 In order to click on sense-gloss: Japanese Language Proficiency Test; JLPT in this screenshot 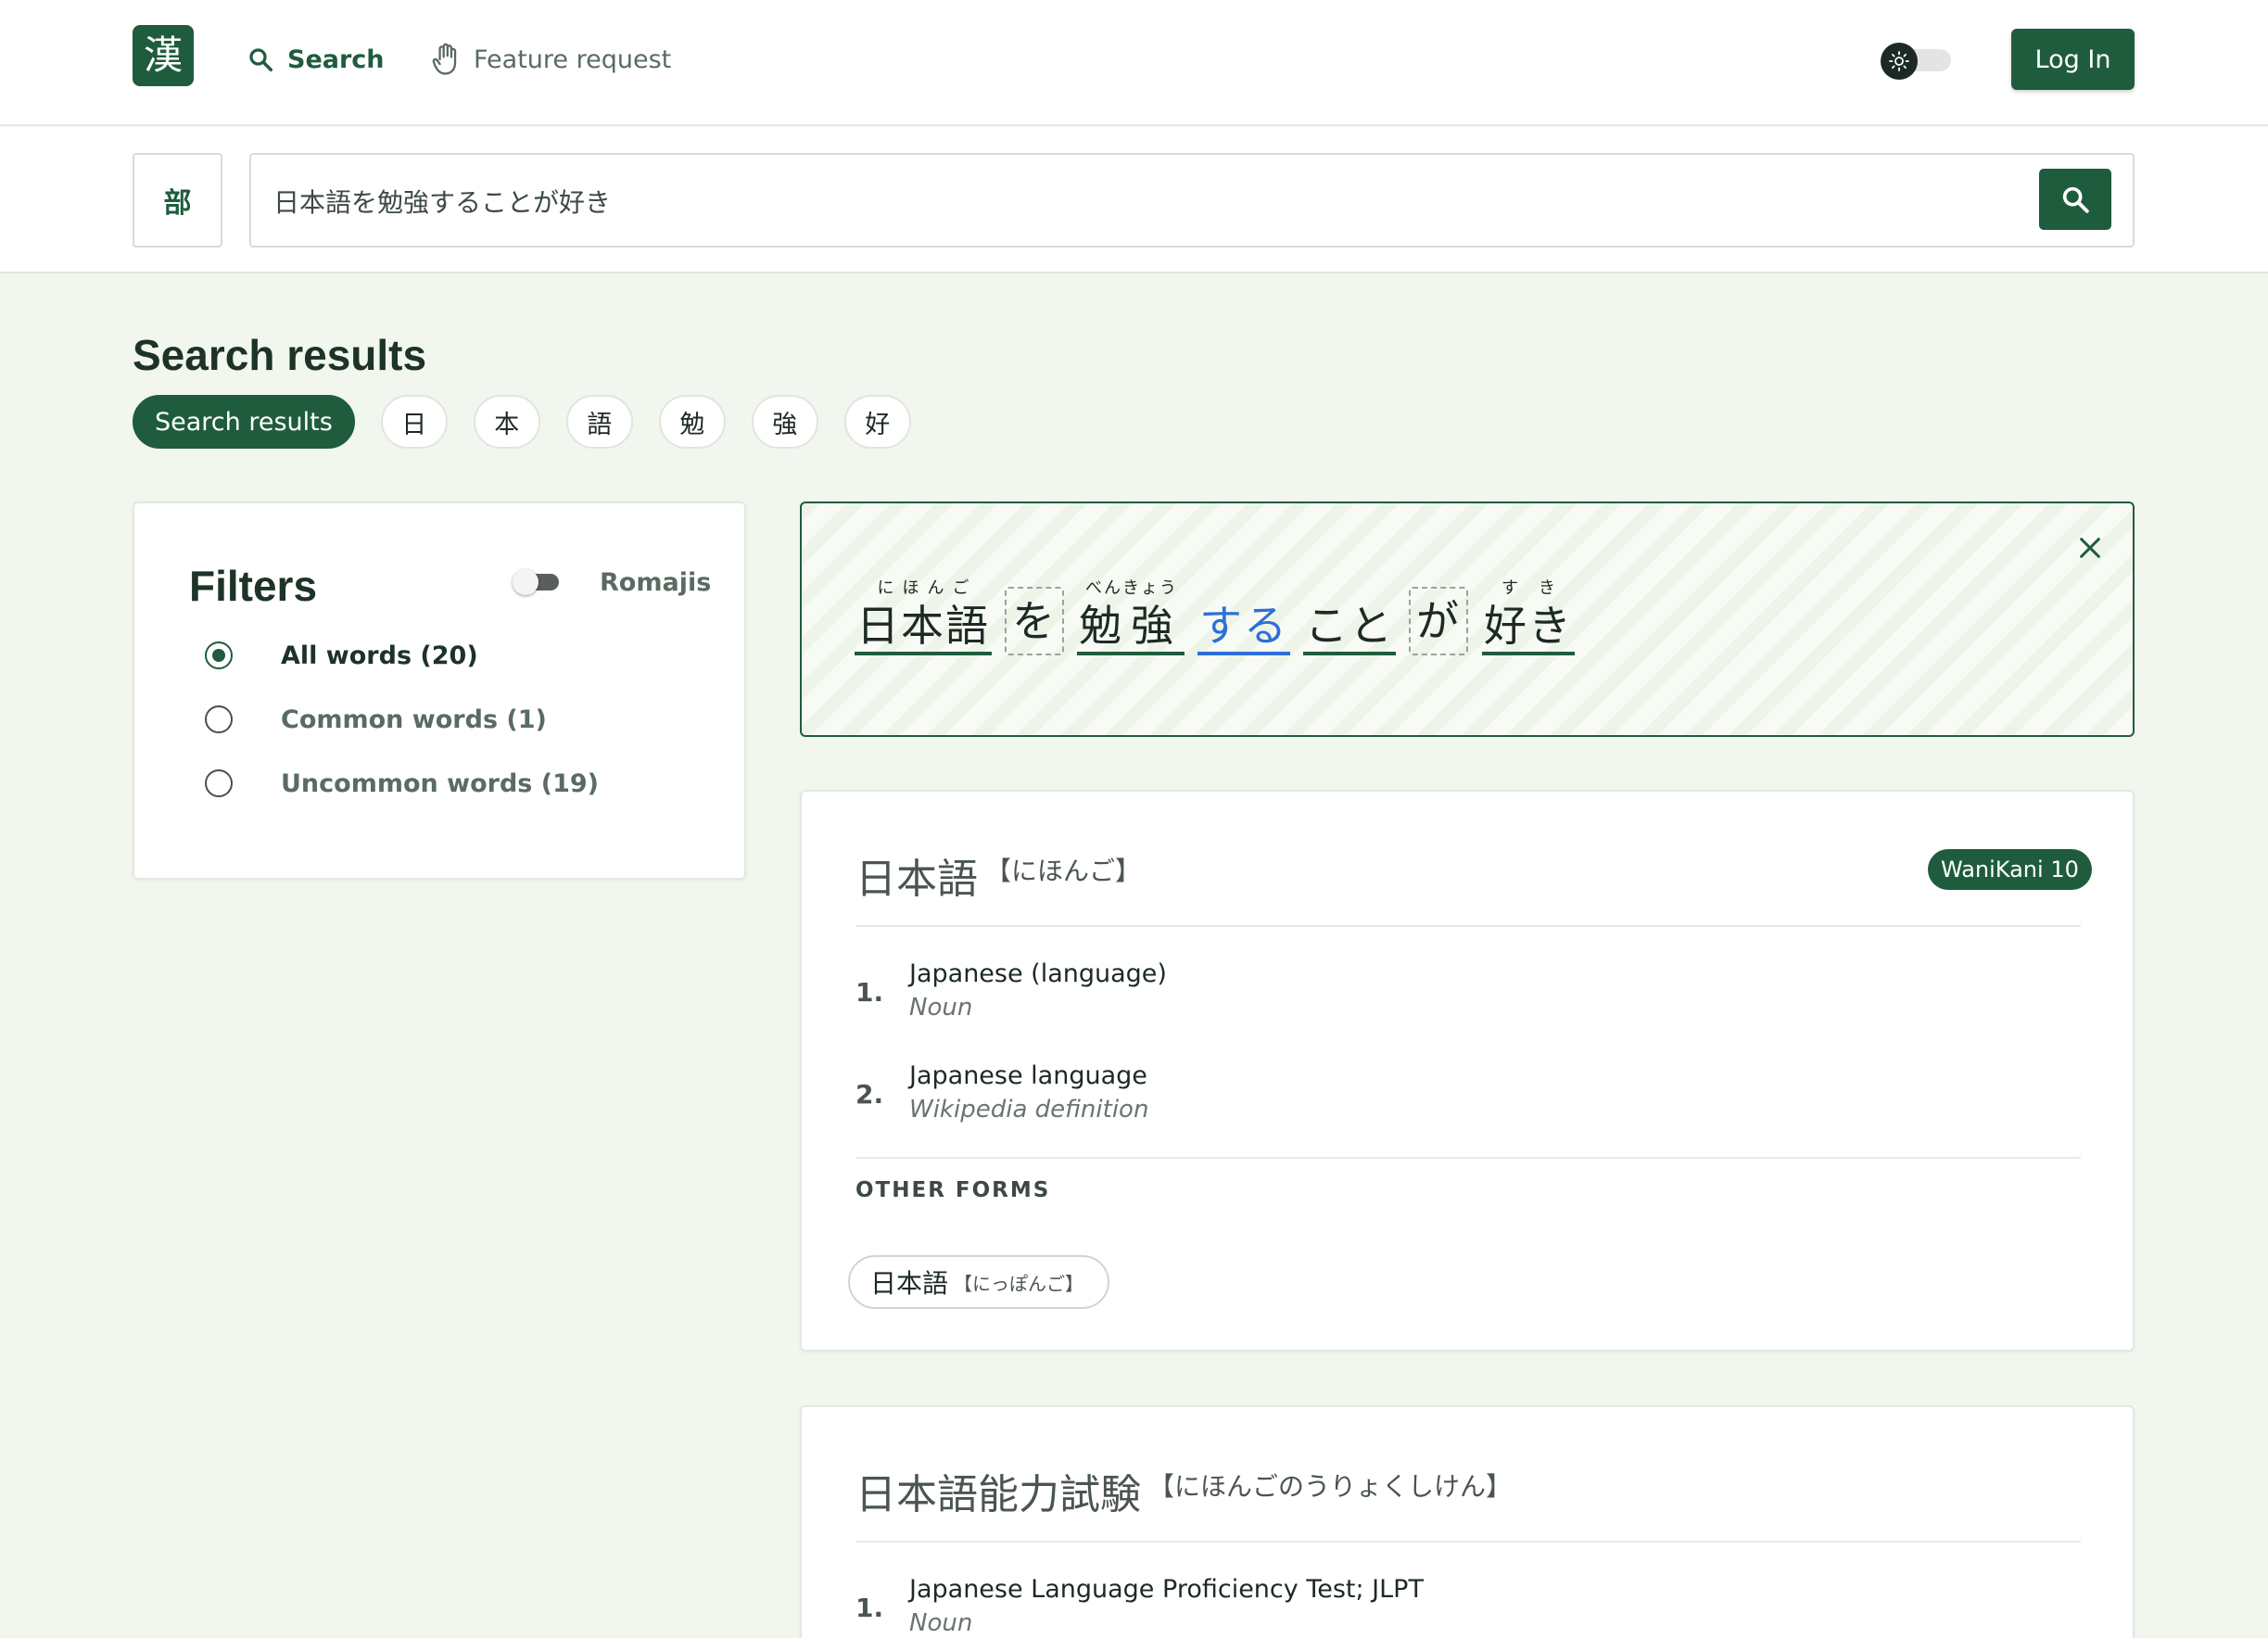, I will do `click(1166, 1589)`.